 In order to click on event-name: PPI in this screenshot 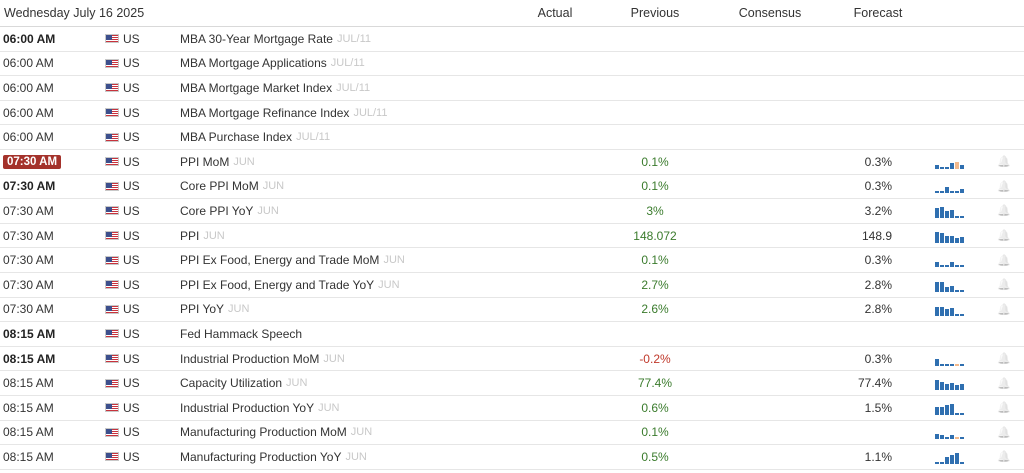, I will do `click(189, 236)`.